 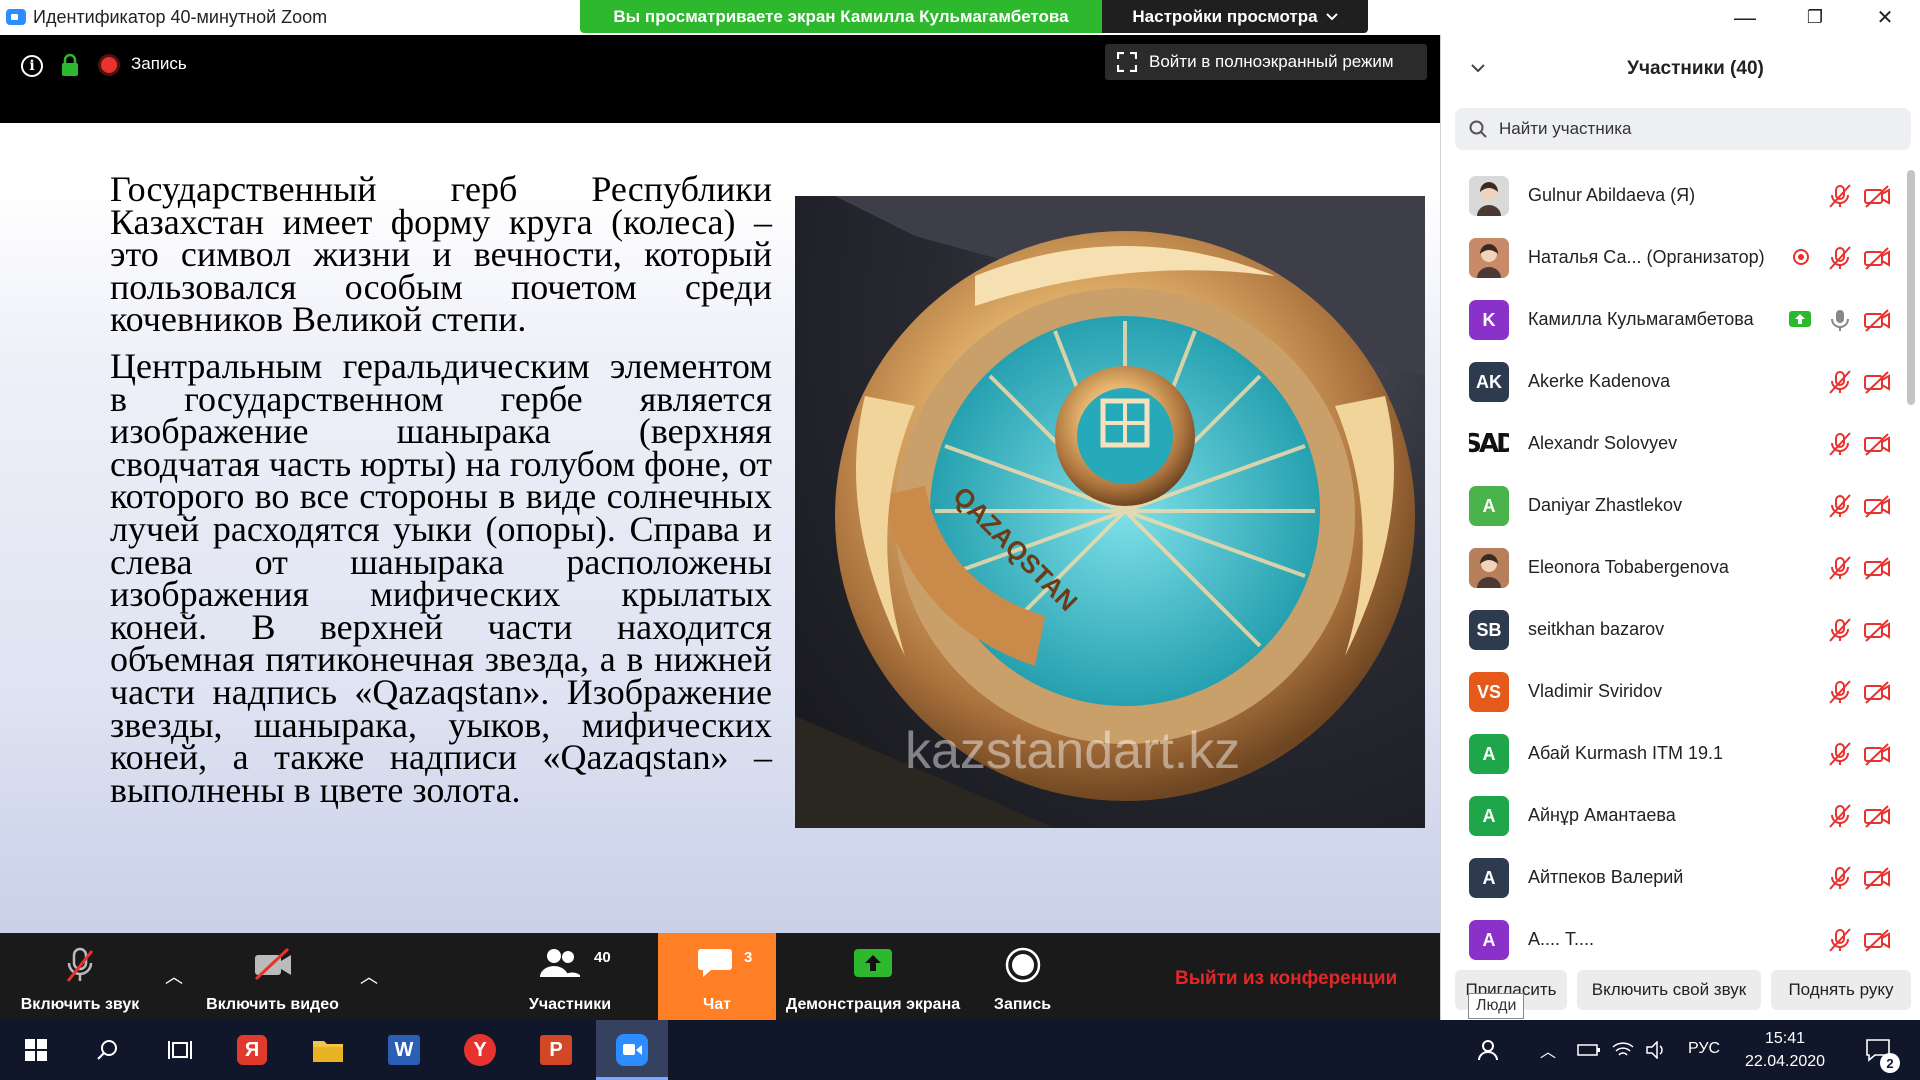 I want to click on microphone-icon, so click(x=1840, y=320).